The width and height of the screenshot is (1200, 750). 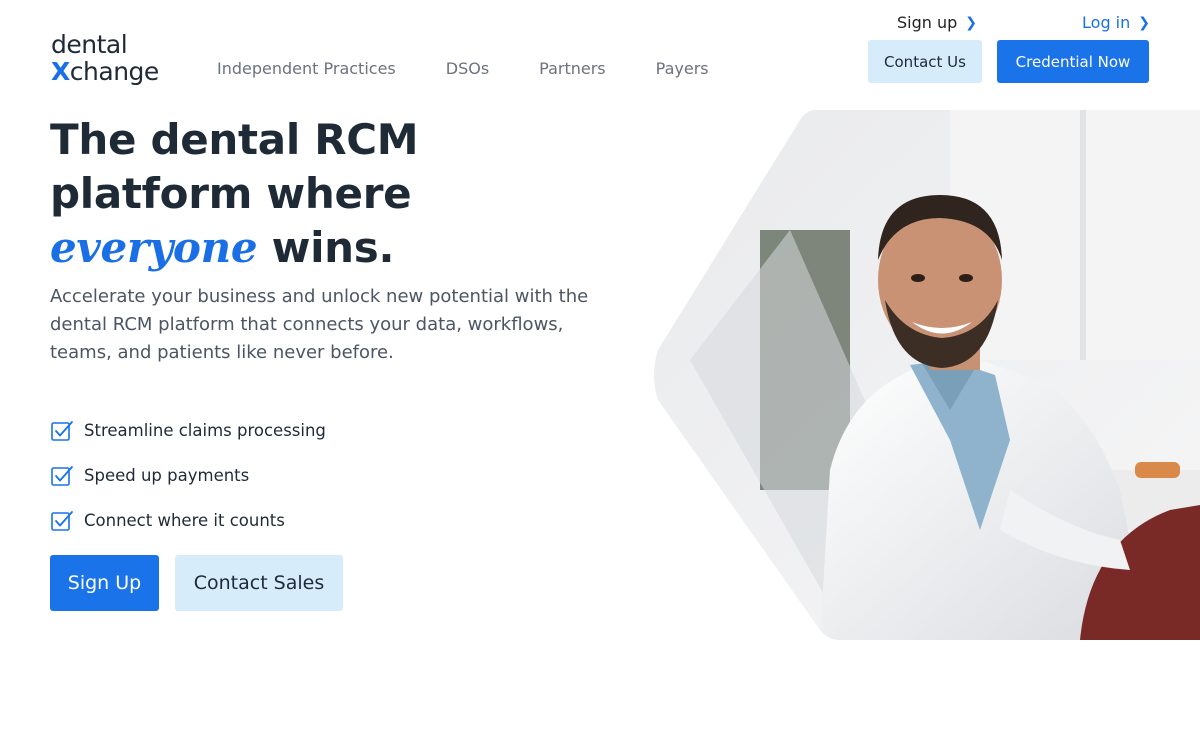 I want to click on nav-item-dsos: DSOs, so click(x=467, y=68).